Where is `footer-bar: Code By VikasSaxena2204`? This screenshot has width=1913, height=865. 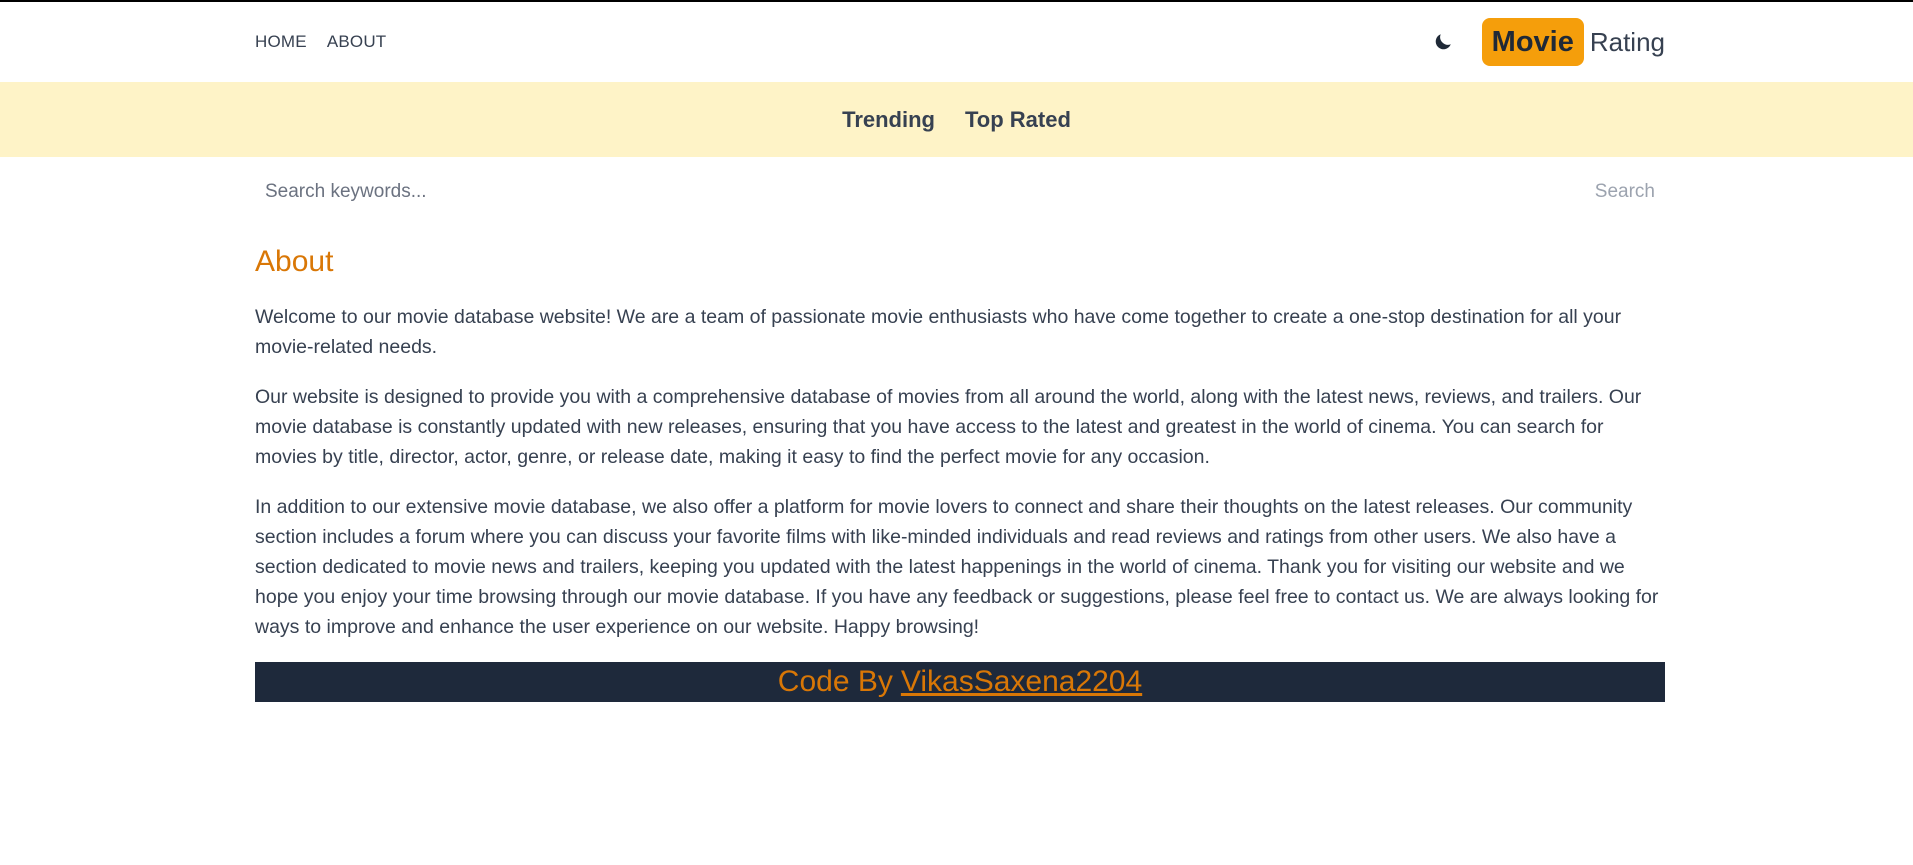
footer-bar: Code By VikasSaxena2204 is located at coordinates (960, 682).